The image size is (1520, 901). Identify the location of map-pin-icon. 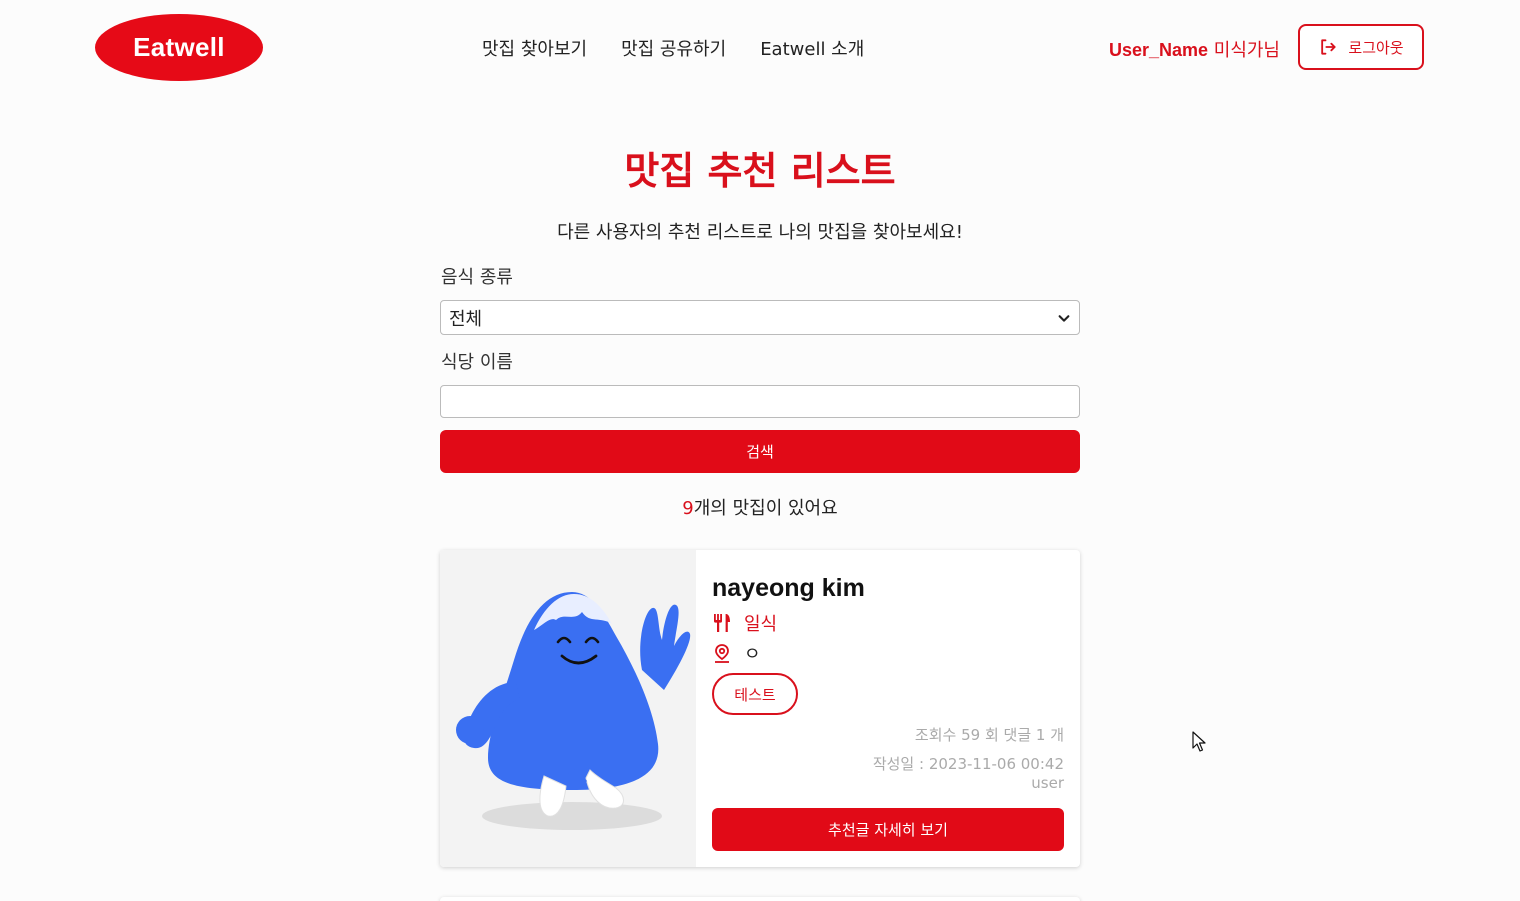
(722, 653).